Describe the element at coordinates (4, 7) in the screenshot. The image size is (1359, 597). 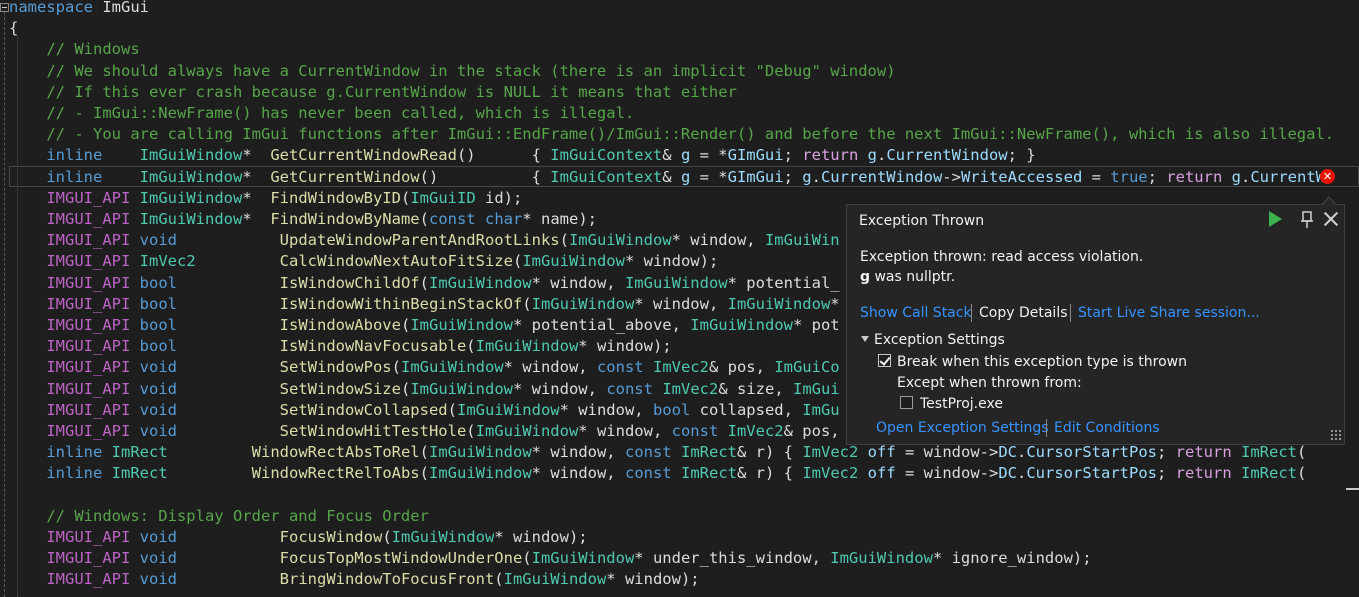
I see `collapse-namespace-icon` at that location.